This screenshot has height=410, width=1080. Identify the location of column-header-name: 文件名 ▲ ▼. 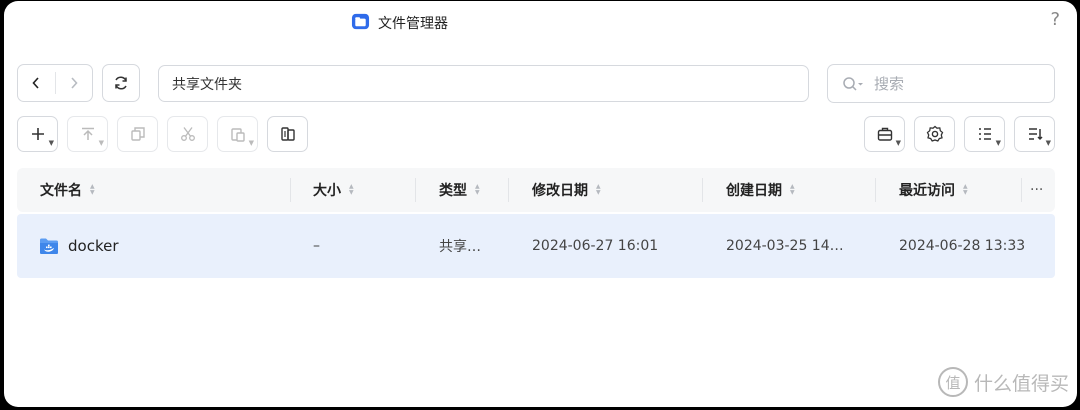
(67, 190).